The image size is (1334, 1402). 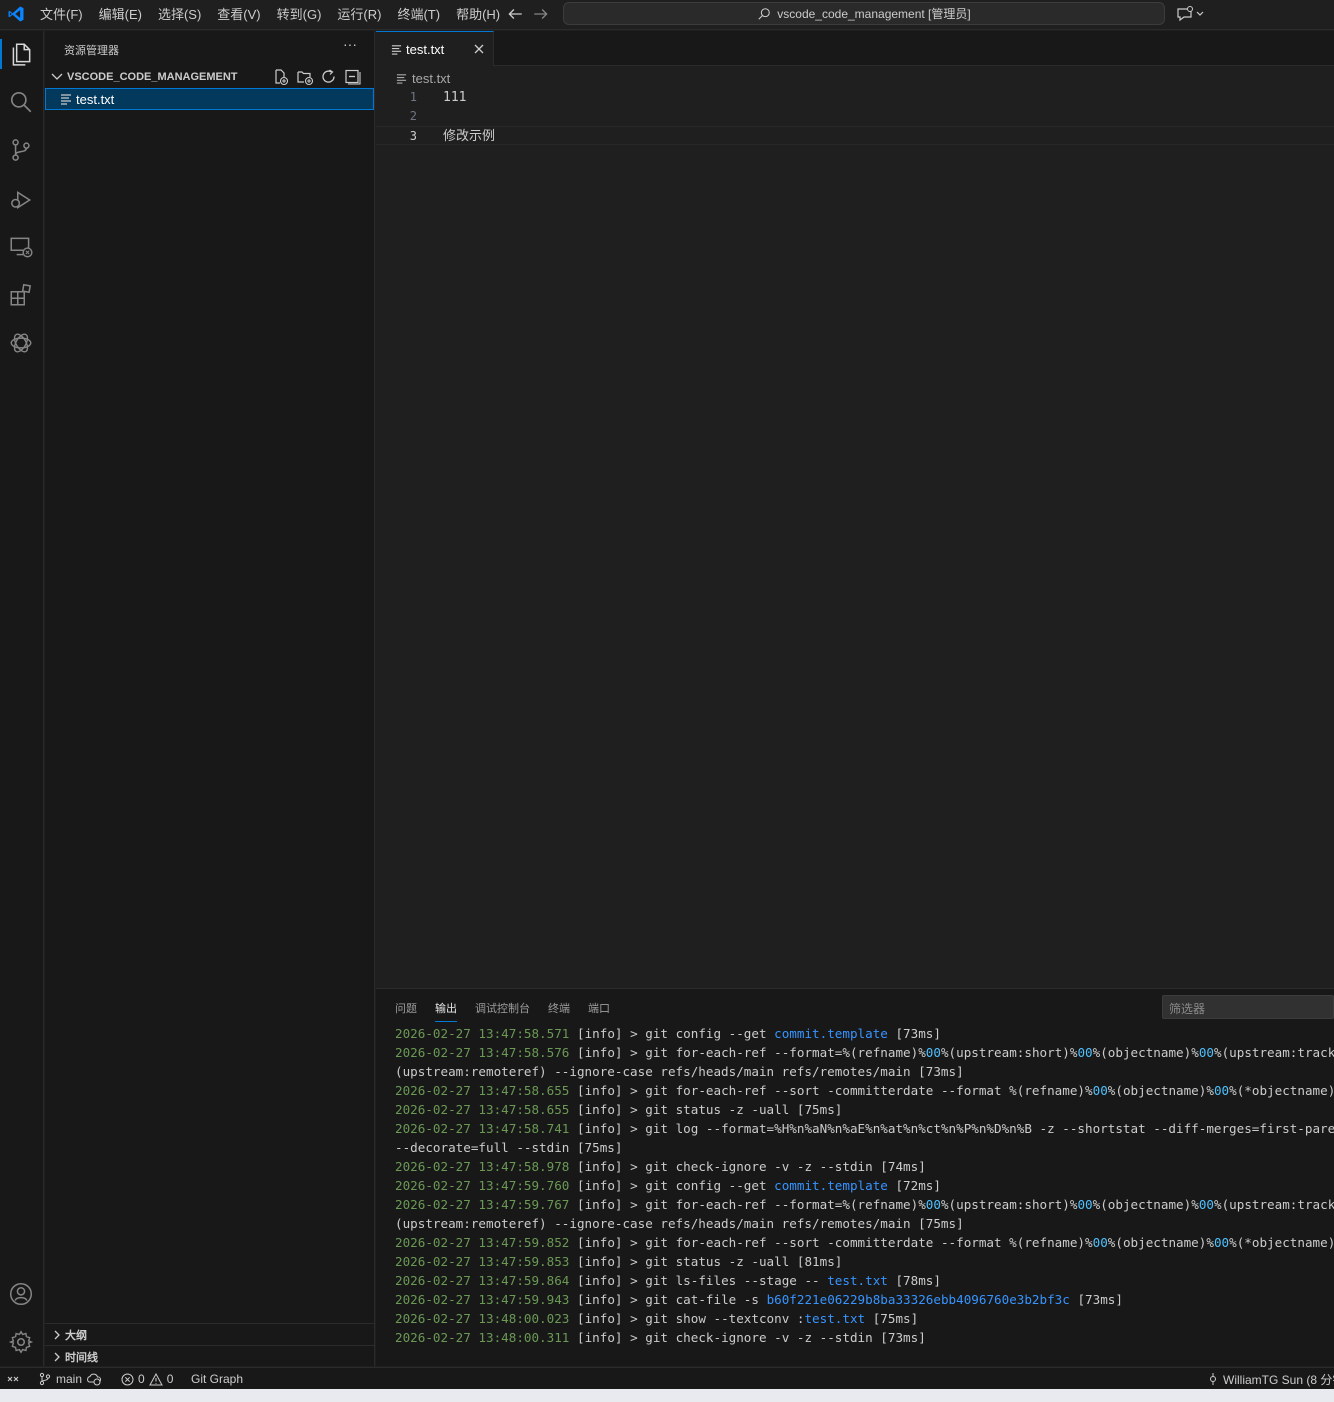 What do you see at coordinates (210, 1334) in the screenshot?
I see `outline-section: 大纲` at bounding box center [210, 1334].